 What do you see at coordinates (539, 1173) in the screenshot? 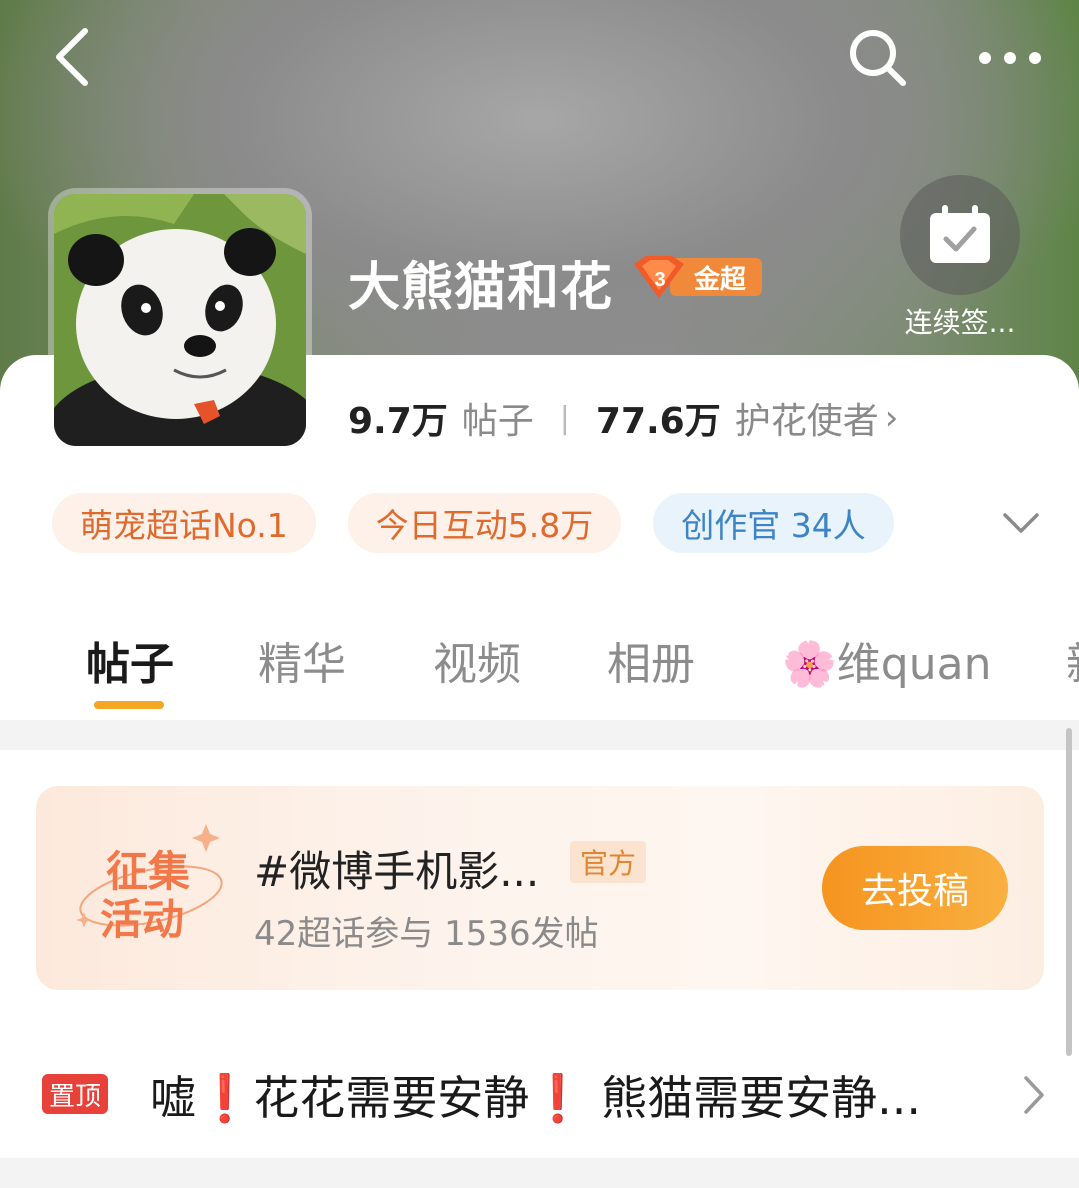
I see `section-divider-bottom` at bounding box center [539, 1173].